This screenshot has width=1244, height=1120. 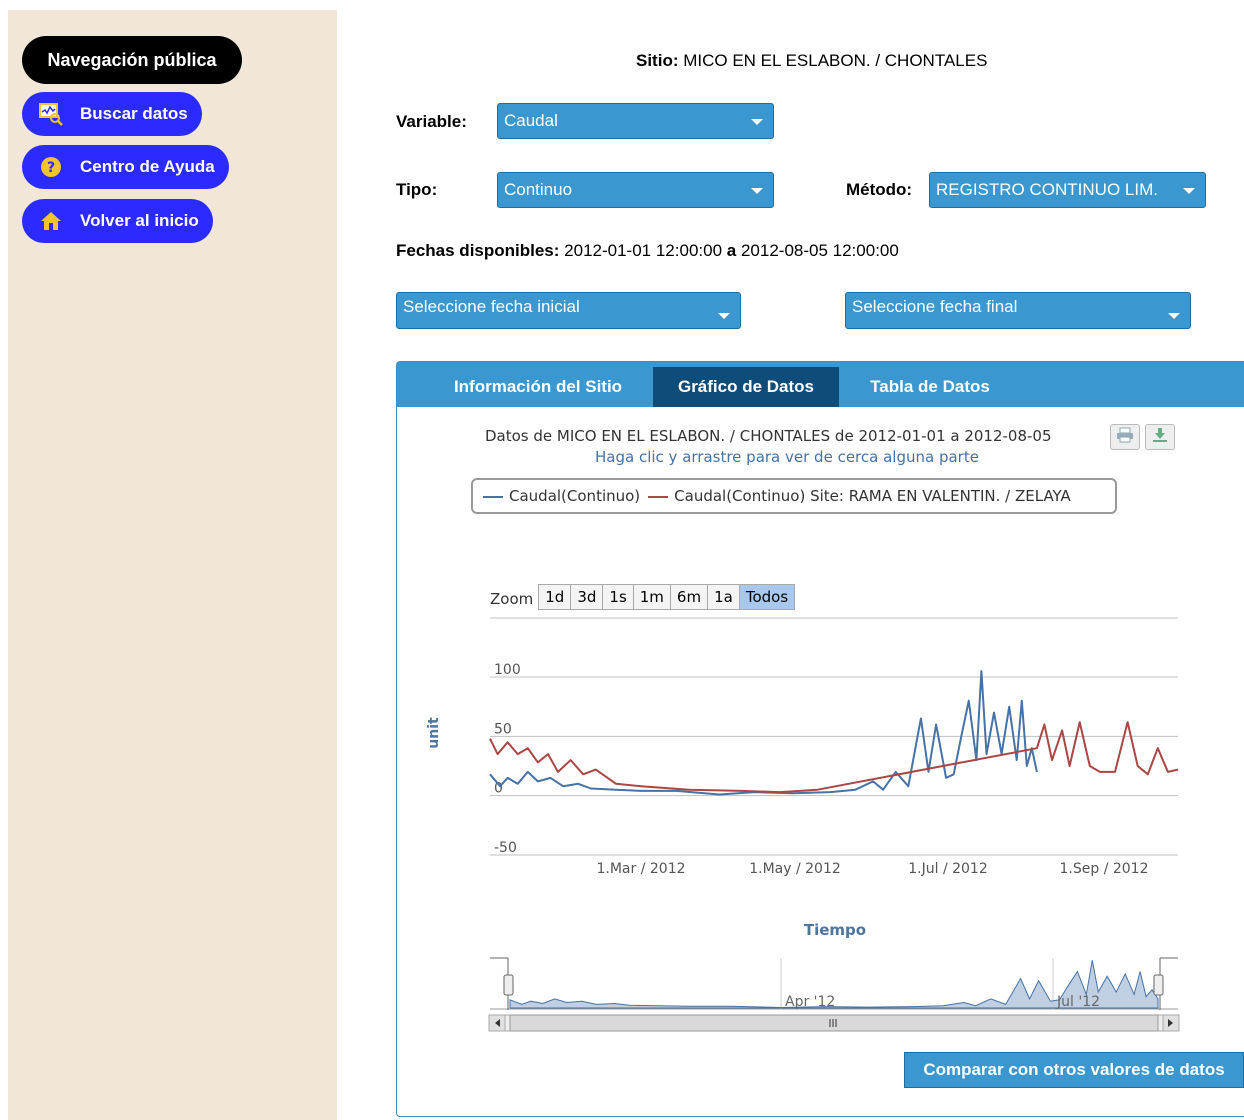 I want to click on help-icon: ?, so click(x=51, y=167).